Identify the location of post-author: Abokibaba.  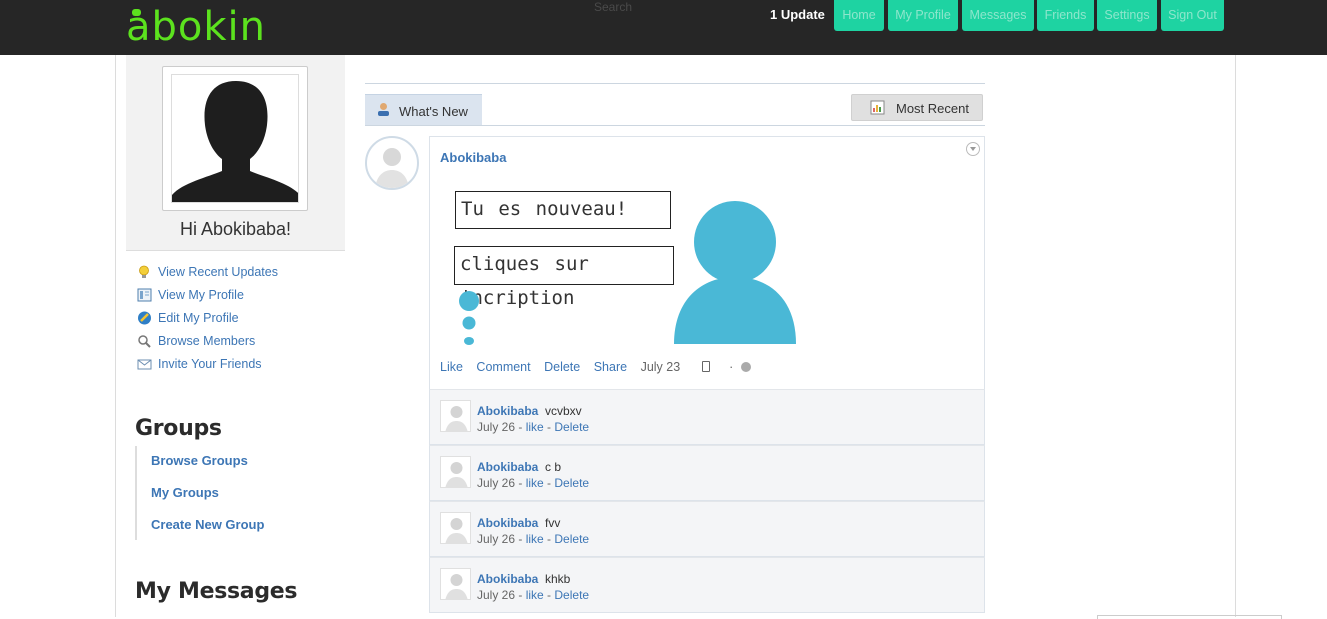
(473, 157).